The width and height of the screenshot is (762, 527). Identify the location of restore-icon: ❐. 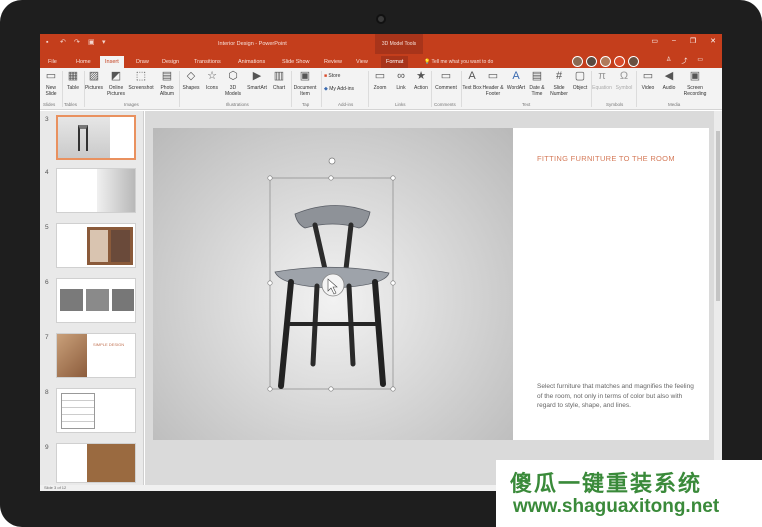
(693, 41).